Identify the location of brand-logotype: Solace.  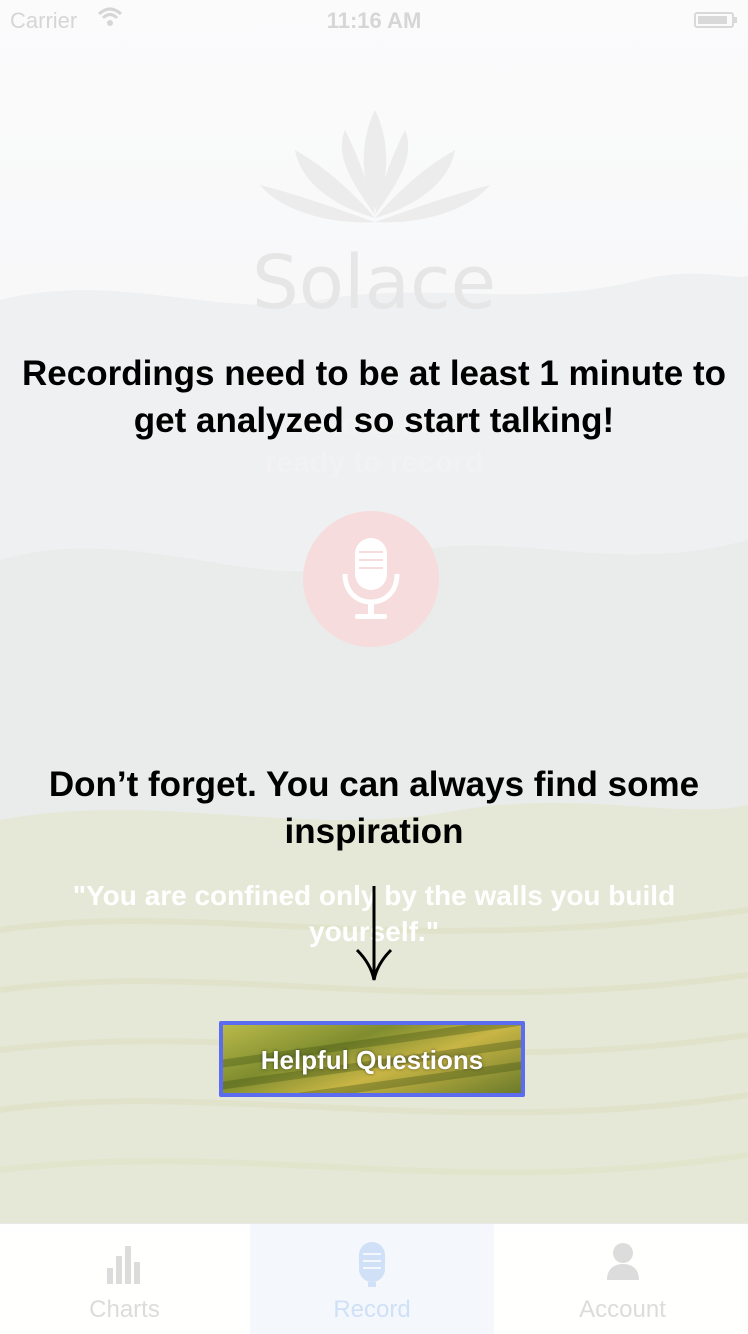
(374, 283).